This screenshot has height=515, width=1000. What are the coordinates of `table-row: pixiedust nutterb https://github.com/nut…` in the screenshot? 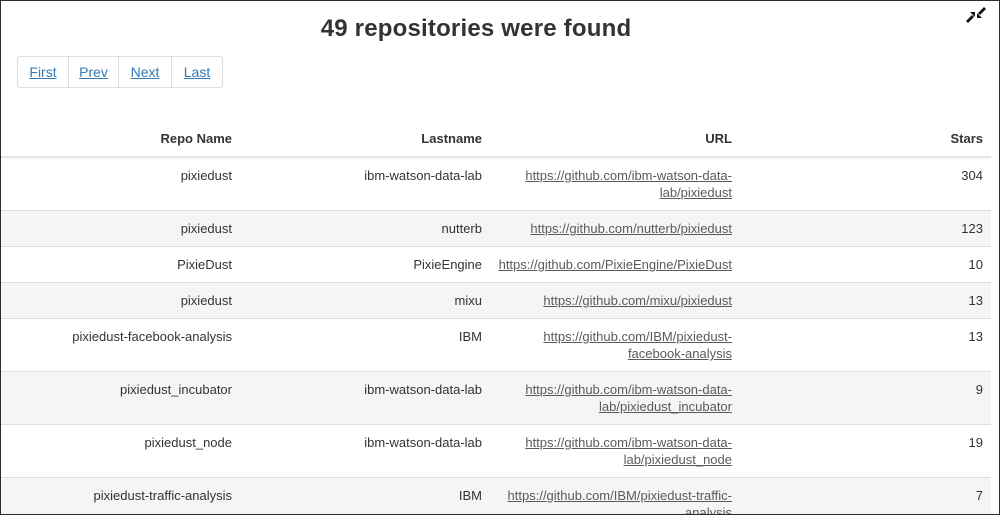 It's located at (496, 228).